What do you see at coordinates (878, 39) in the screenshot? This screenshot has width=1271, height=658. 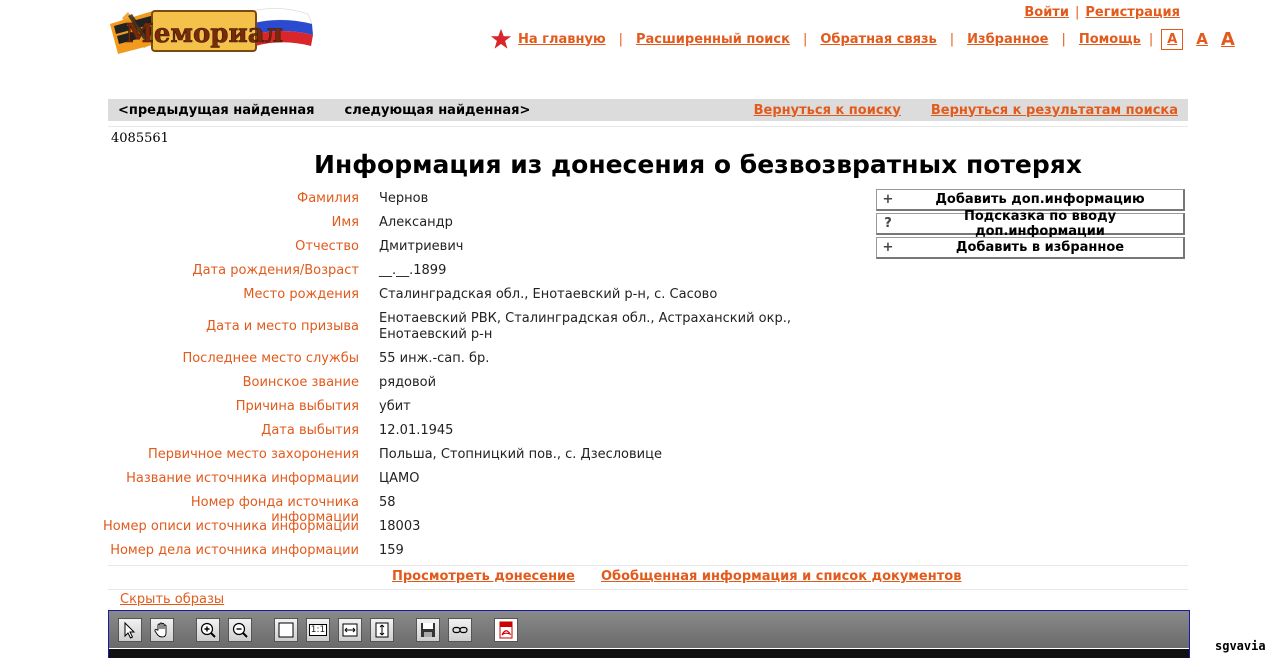 I see `nav-feedback-link: Обратная связь` at bounding box center [878, 39].